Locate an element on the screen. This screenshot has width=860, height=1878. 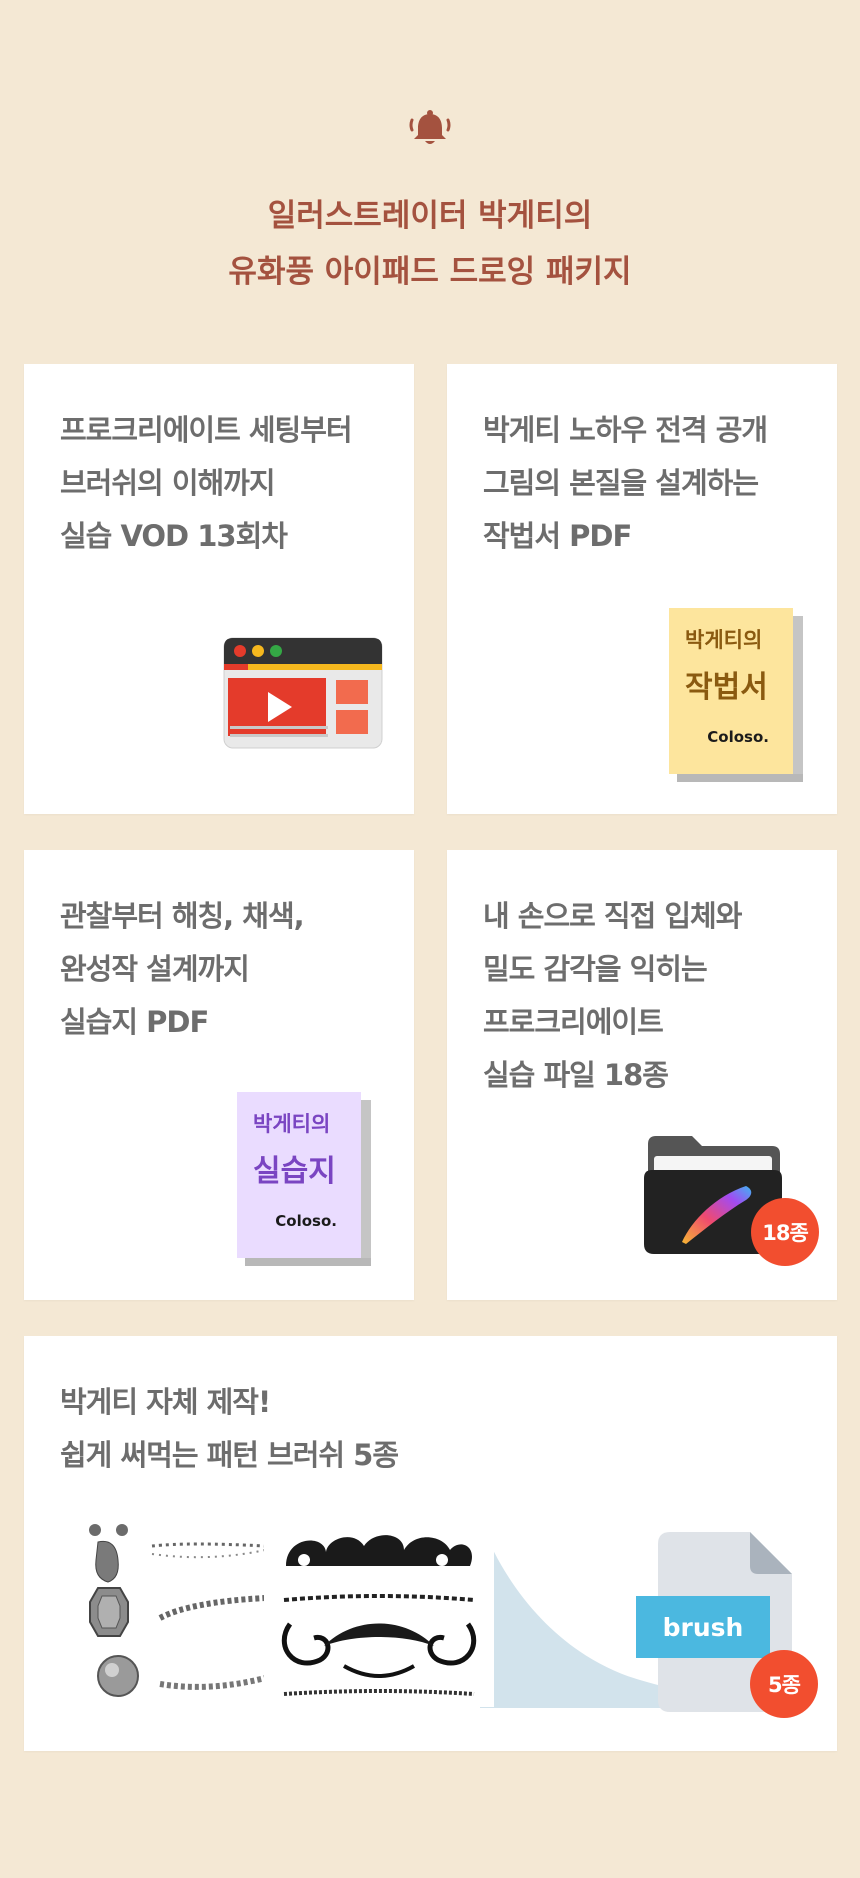
card-line: 프로크리에이트 is located at coordinates (573, 1022).